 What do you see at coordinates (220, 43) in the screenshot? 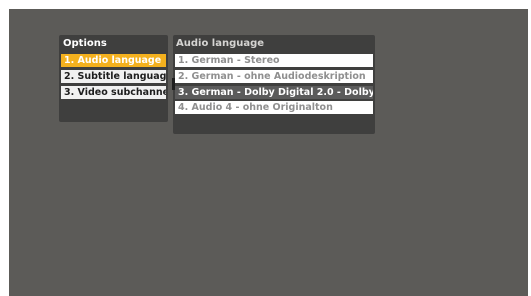
I see `audio-language-title: Audio language` at bounding box center [220, 43].